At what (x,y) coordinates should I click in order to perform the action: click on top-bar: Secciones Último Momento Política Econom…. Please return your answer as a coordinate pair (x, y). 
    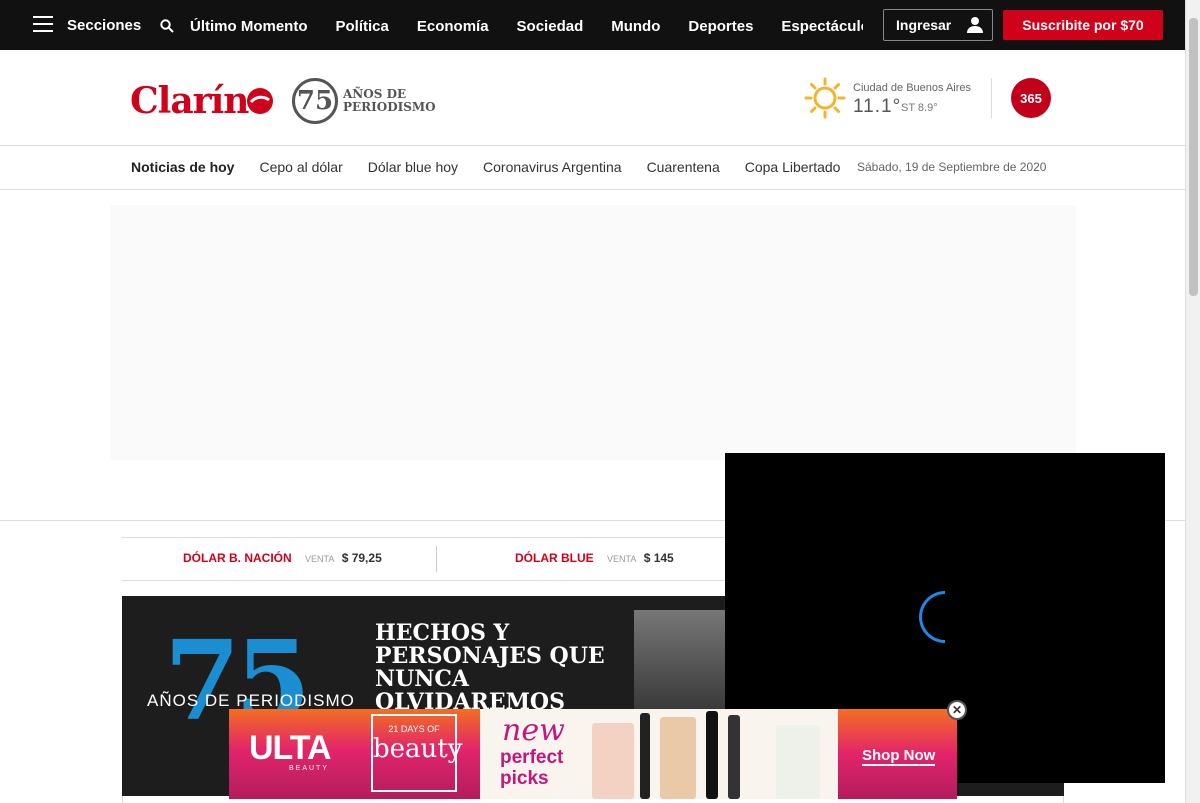
    Looking at the image, I should click on (592, 25).